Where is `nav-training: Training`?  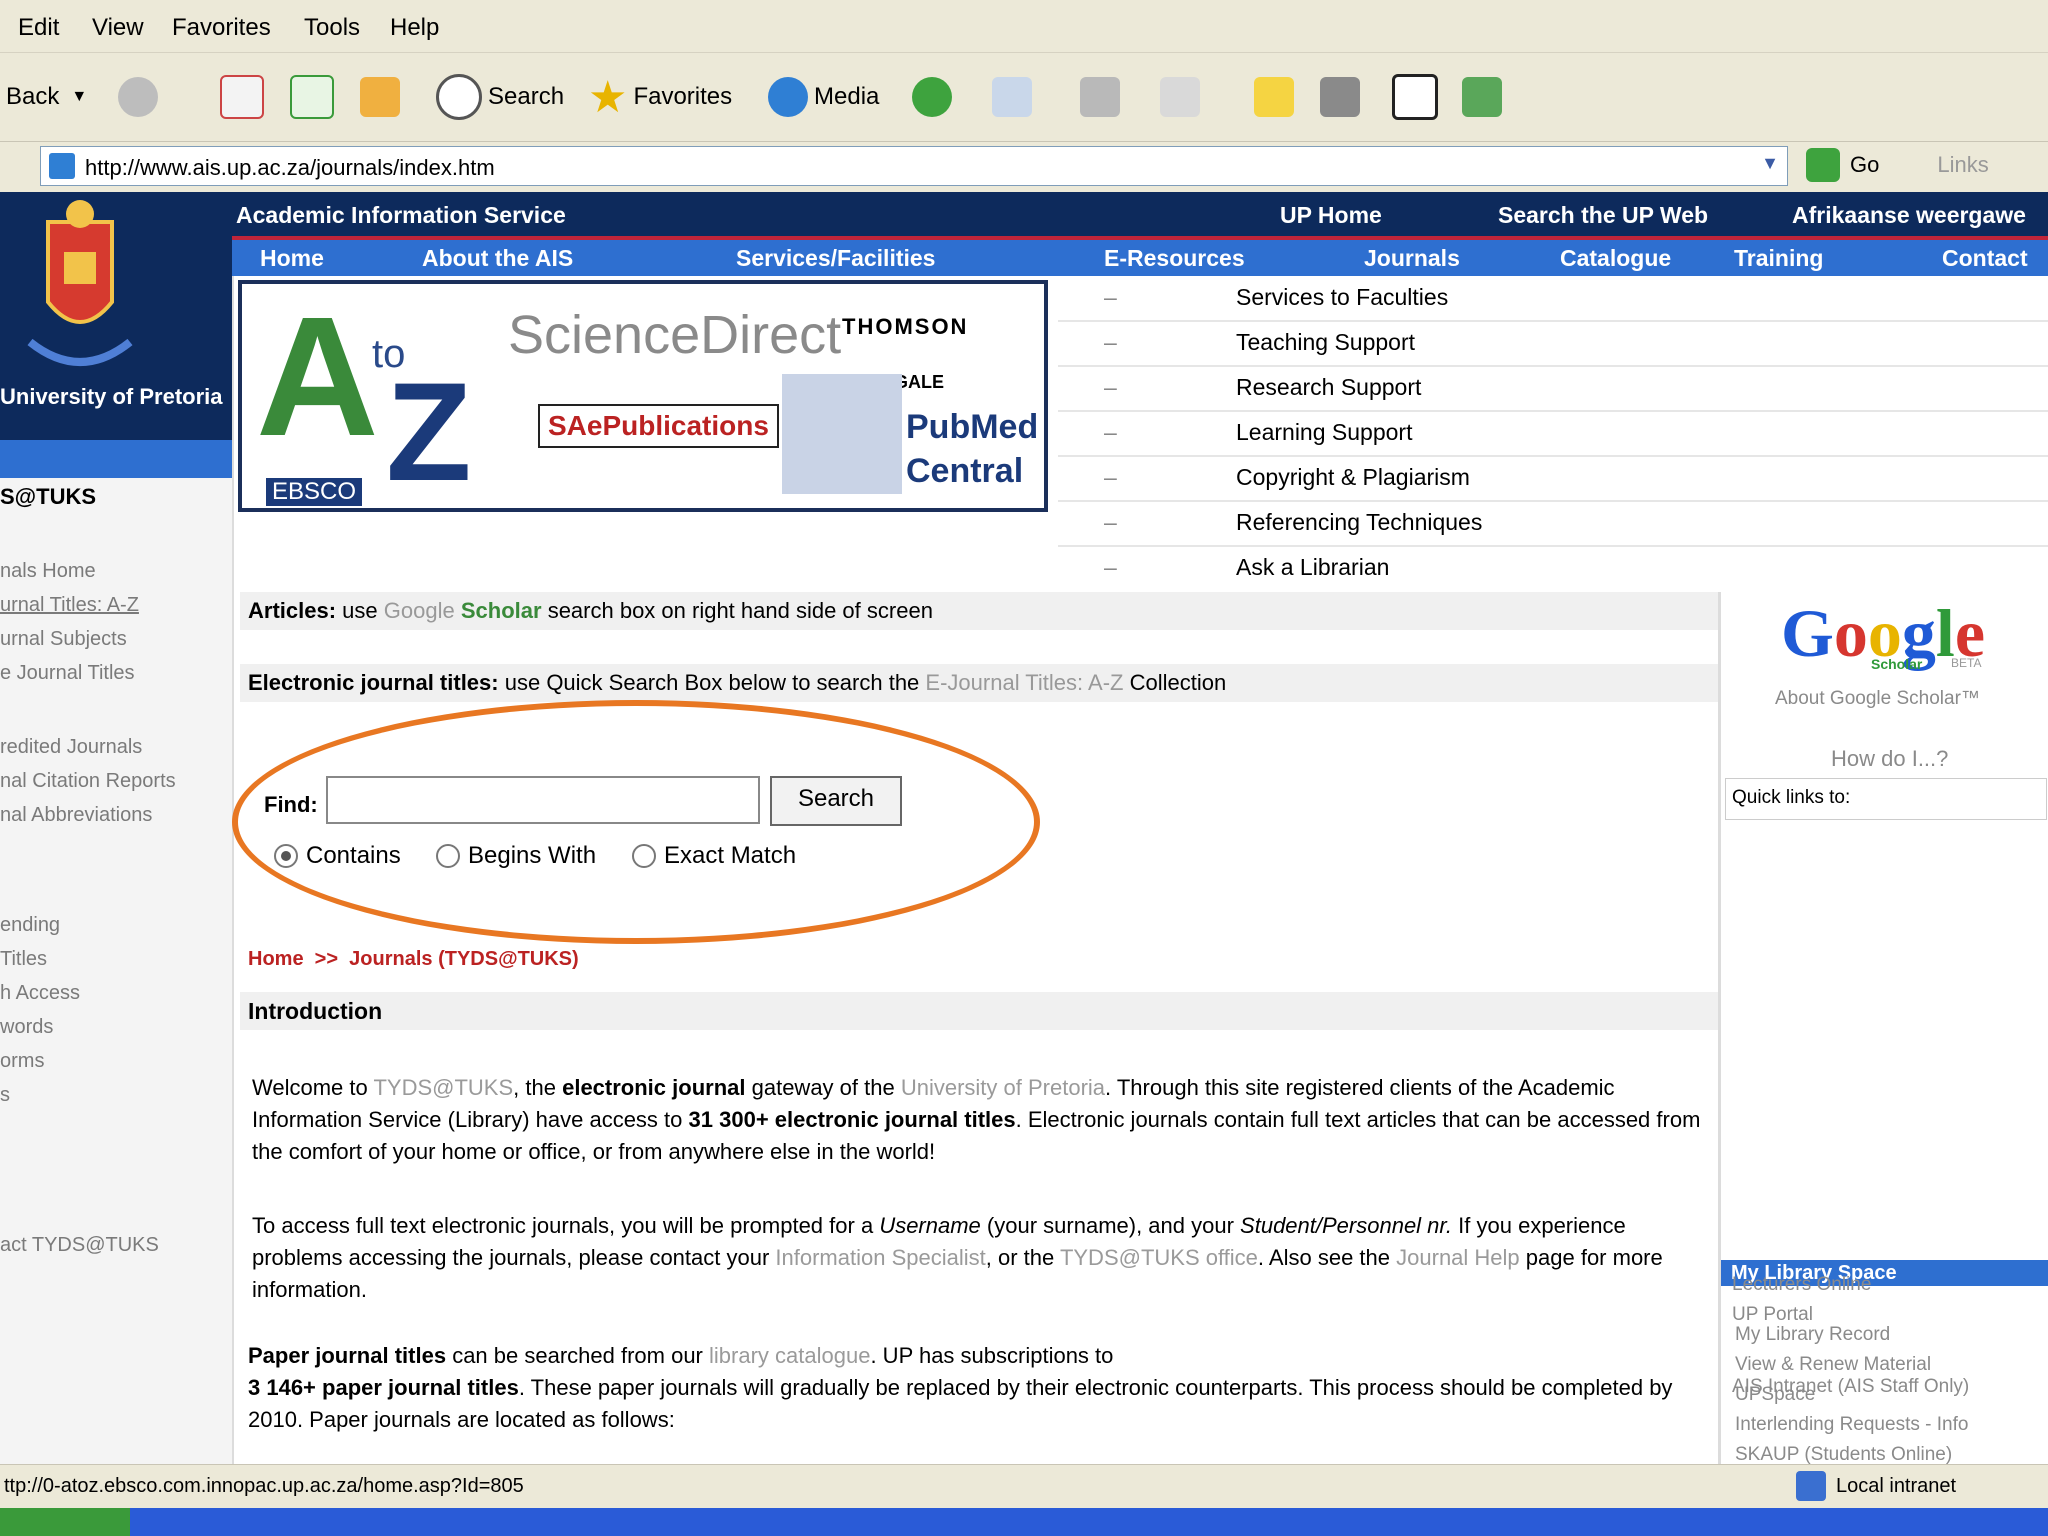
nav-training: Training is located at coordinates (1778, 258).